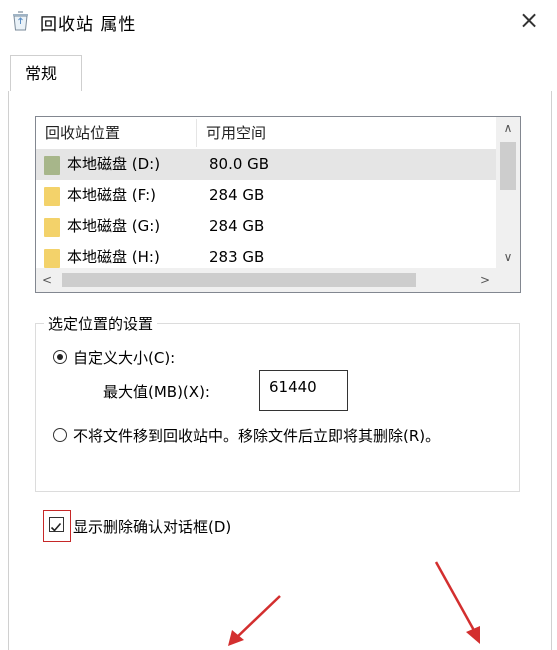 This screenshot has height=650, width=557. What do you see at coordinates (120, 133) in the screenshot?
I see `column-header-location: 回收站位置` at bounding box center [120, 133].